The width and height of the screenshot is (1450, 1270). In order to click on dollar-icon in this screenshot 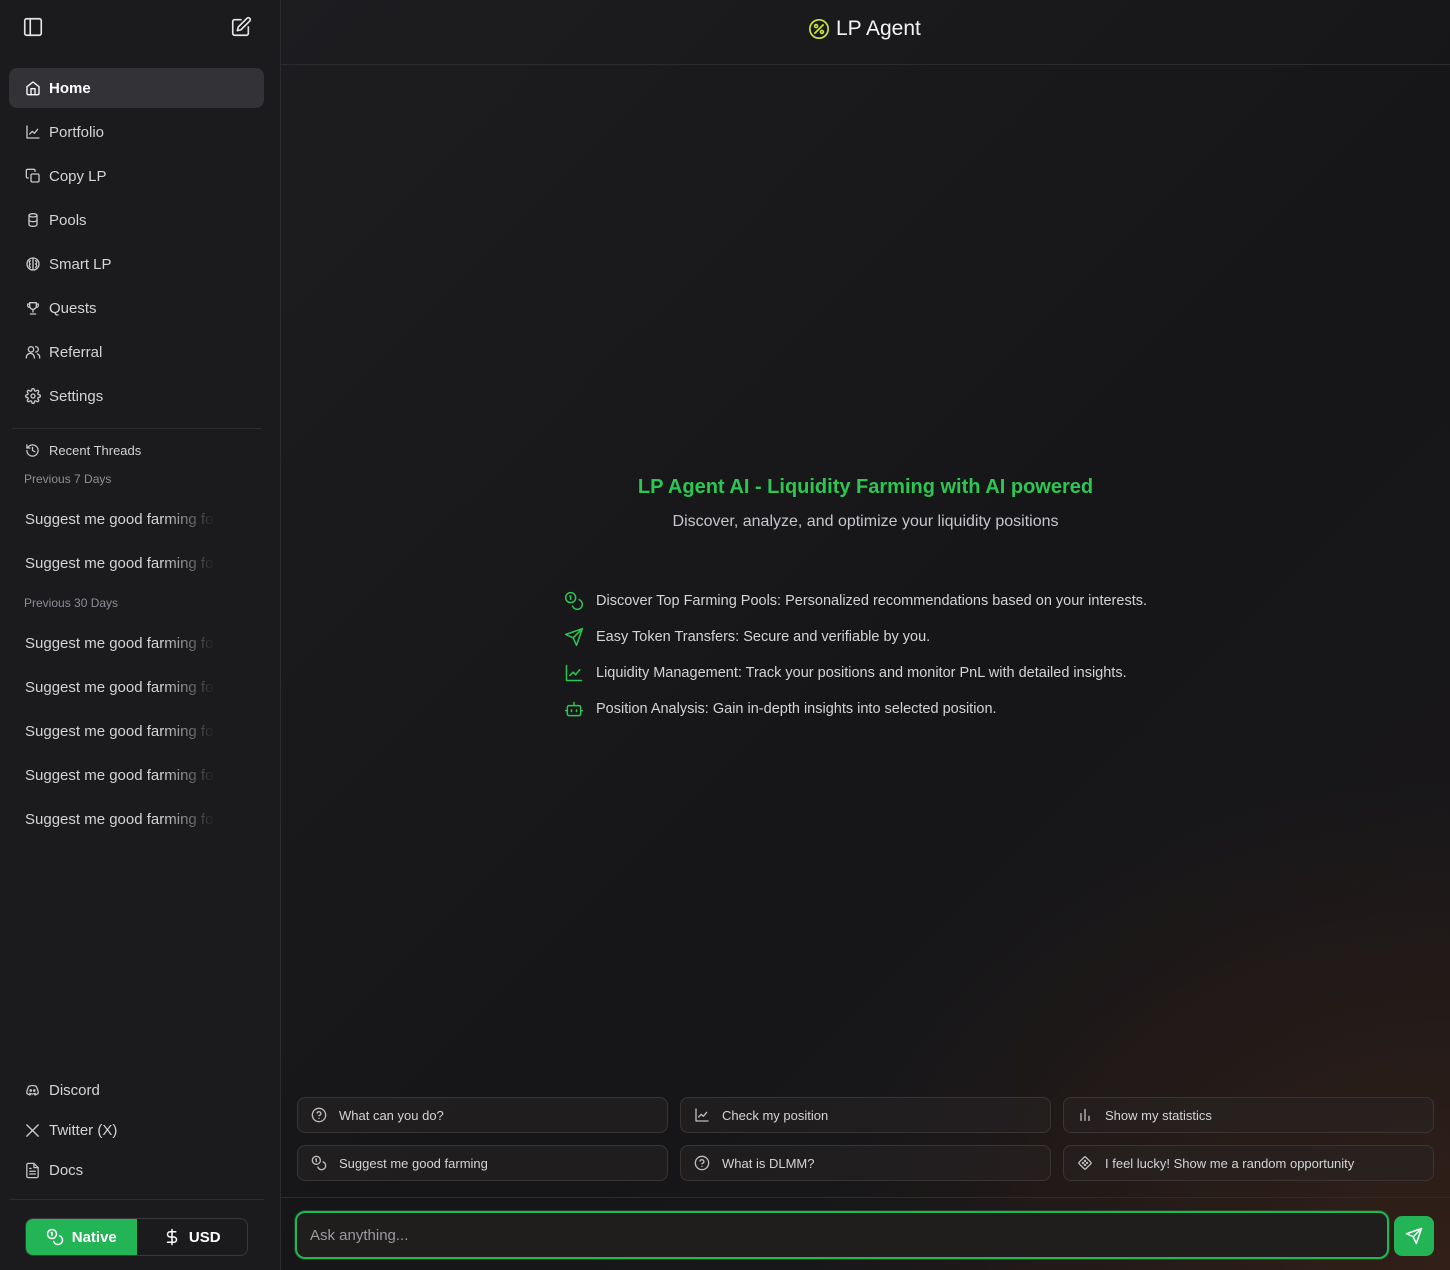, I will do `click(172, 1237)`.